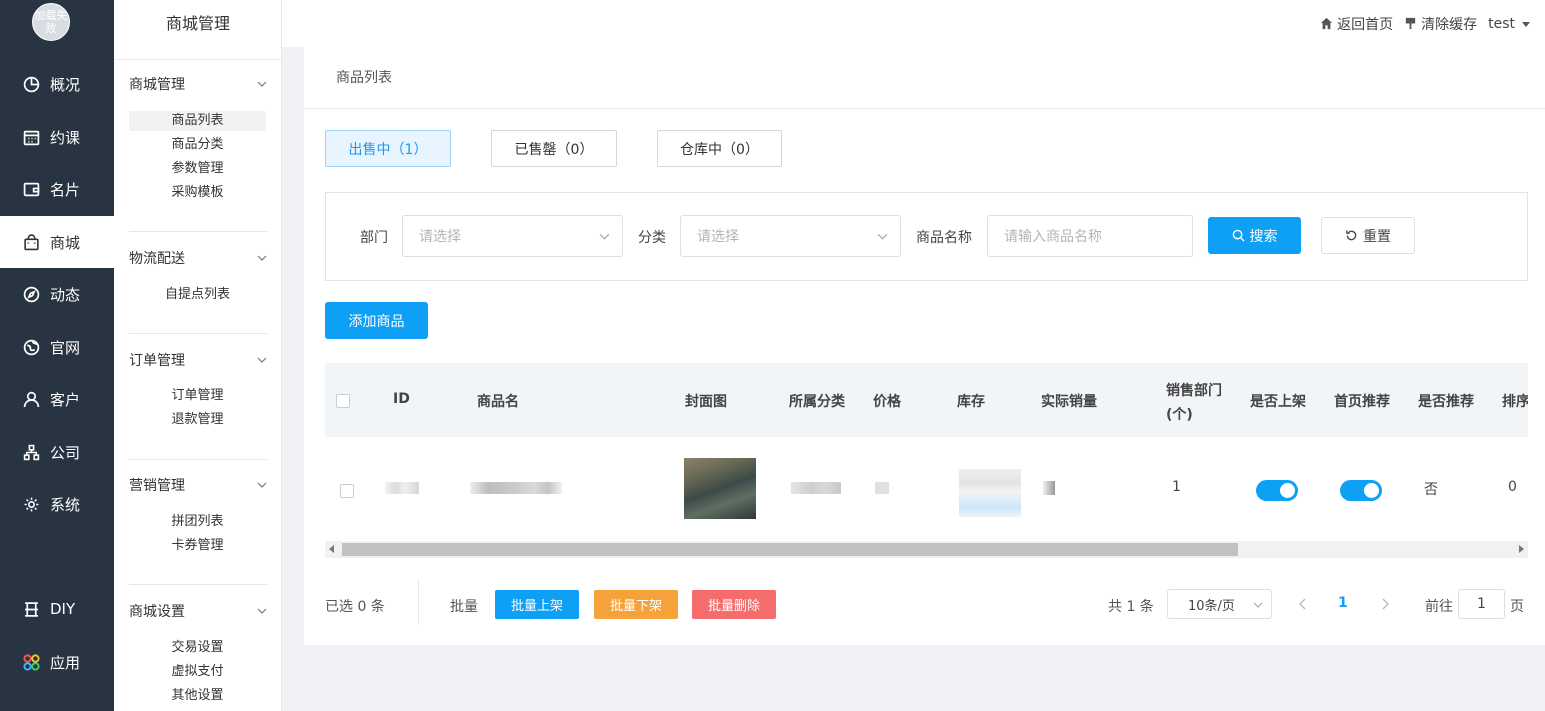 This screenshot has width=1545, height=711. Describe the element at coordinates (374, 238) in the screenshot. I see `dept-label: 部门` at that location.